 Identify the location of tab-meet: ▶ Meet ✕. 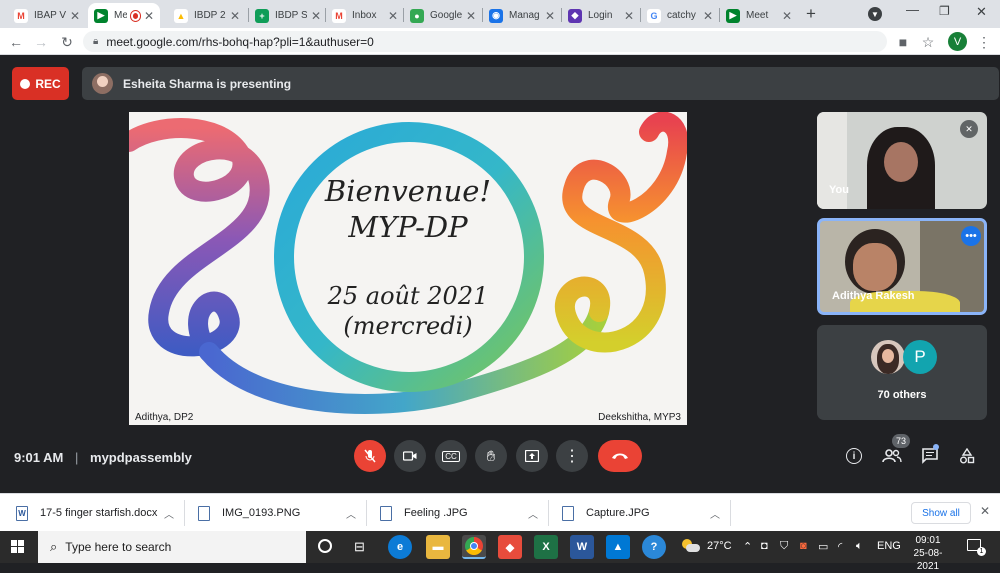
(759, 15).